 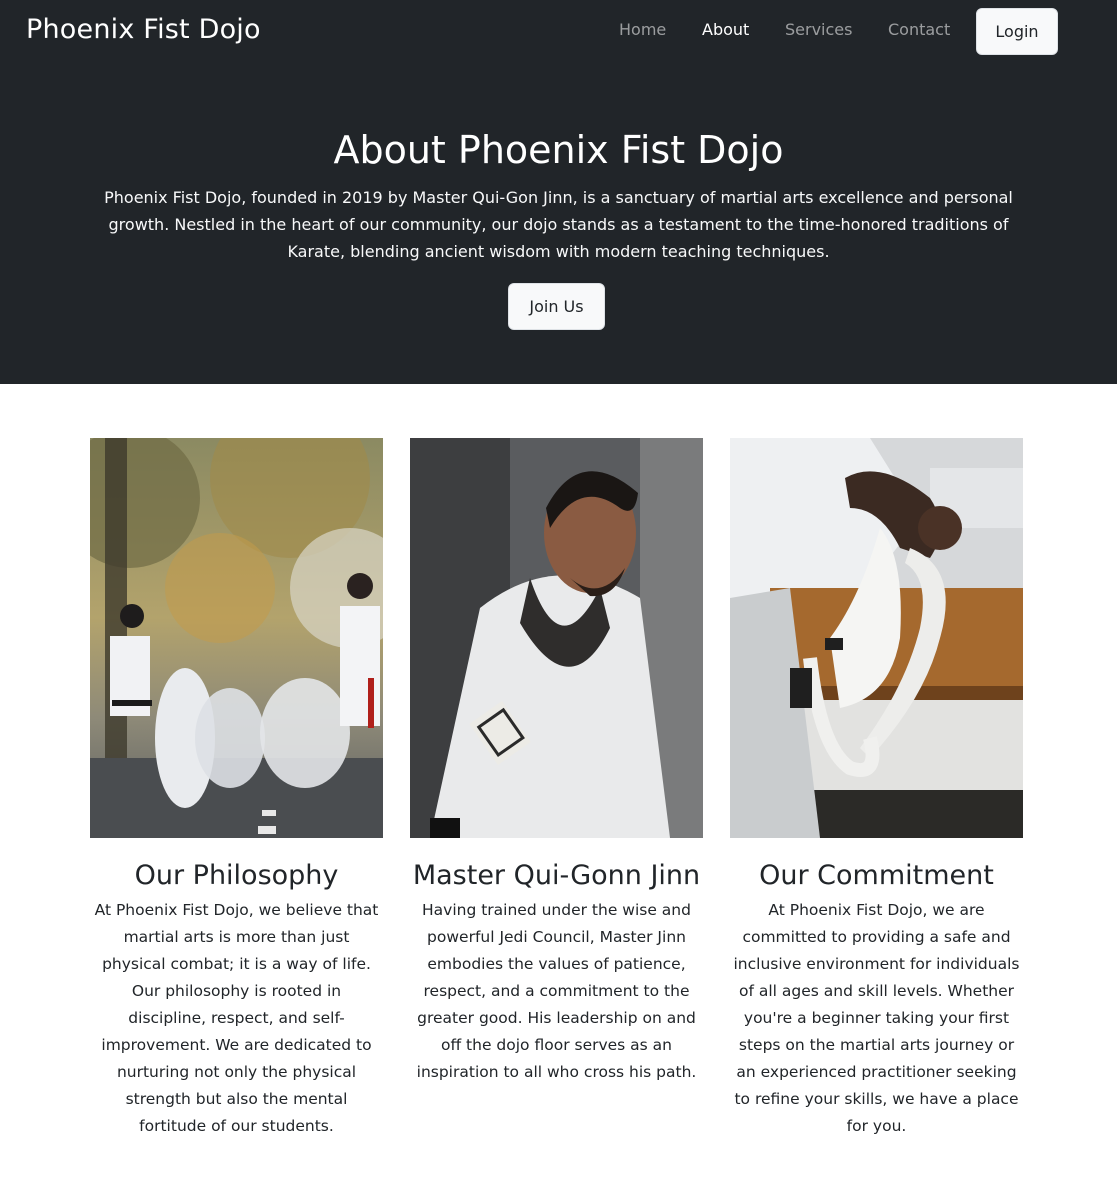 I want to click on page-title: About Phoenix Fist Dojo, so click(x=558, y=150).